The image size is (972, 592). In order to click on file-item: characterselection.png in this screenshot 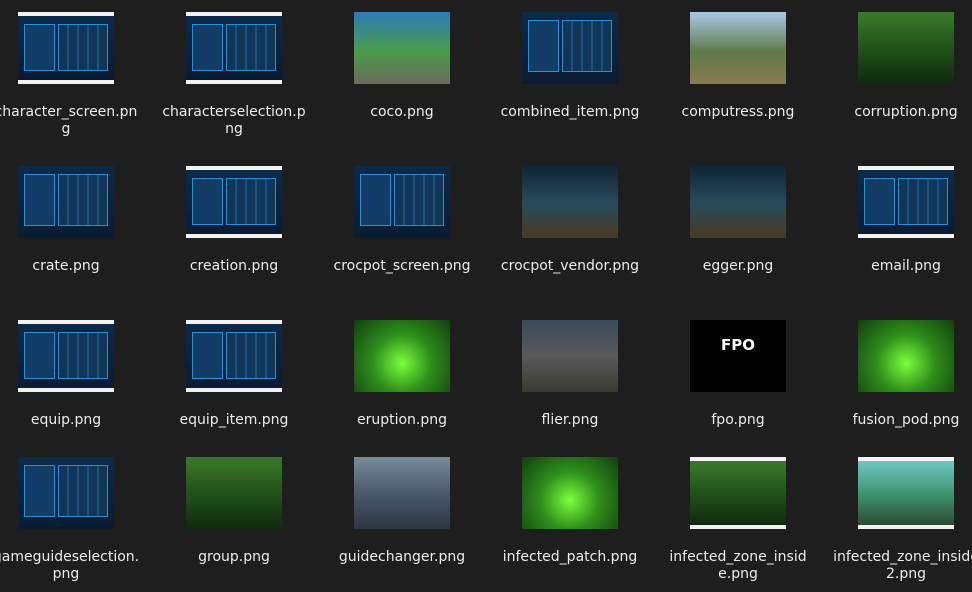, I will do `click(234, 77)`.